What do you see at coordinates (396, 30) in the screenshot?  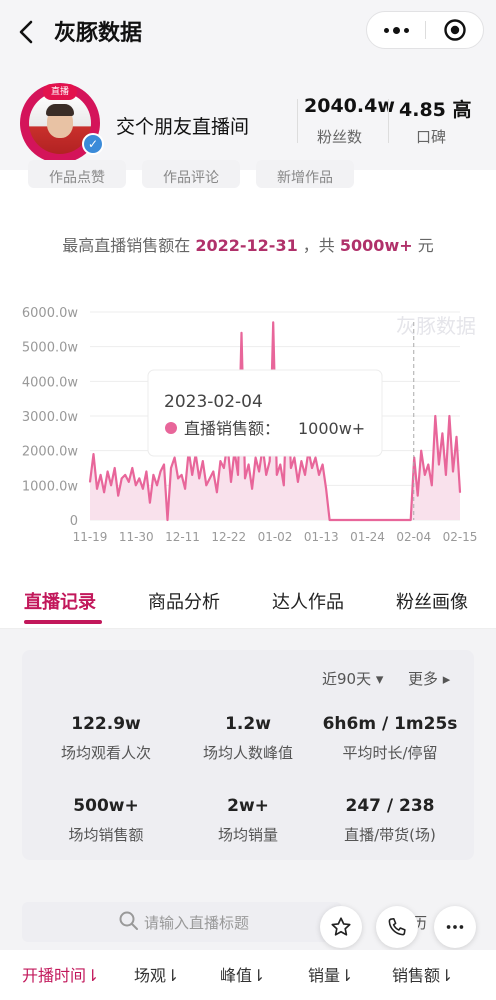 I see `more-options-icon` at bounding box center [396, 30].